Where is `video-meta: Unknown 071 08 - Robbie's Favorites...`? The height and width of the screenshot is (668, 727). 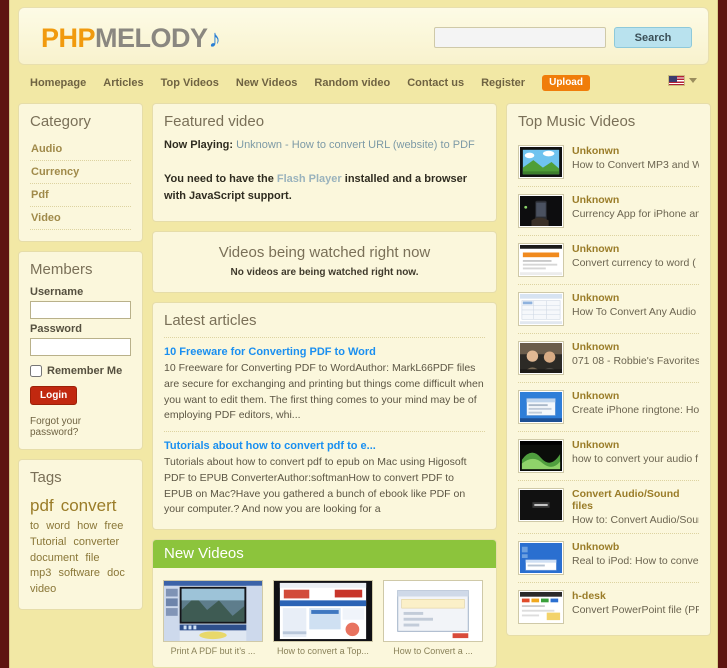
video-meta: Unknown 071 08 - Robbie's Favorites... is located at coordinates (635, 354).